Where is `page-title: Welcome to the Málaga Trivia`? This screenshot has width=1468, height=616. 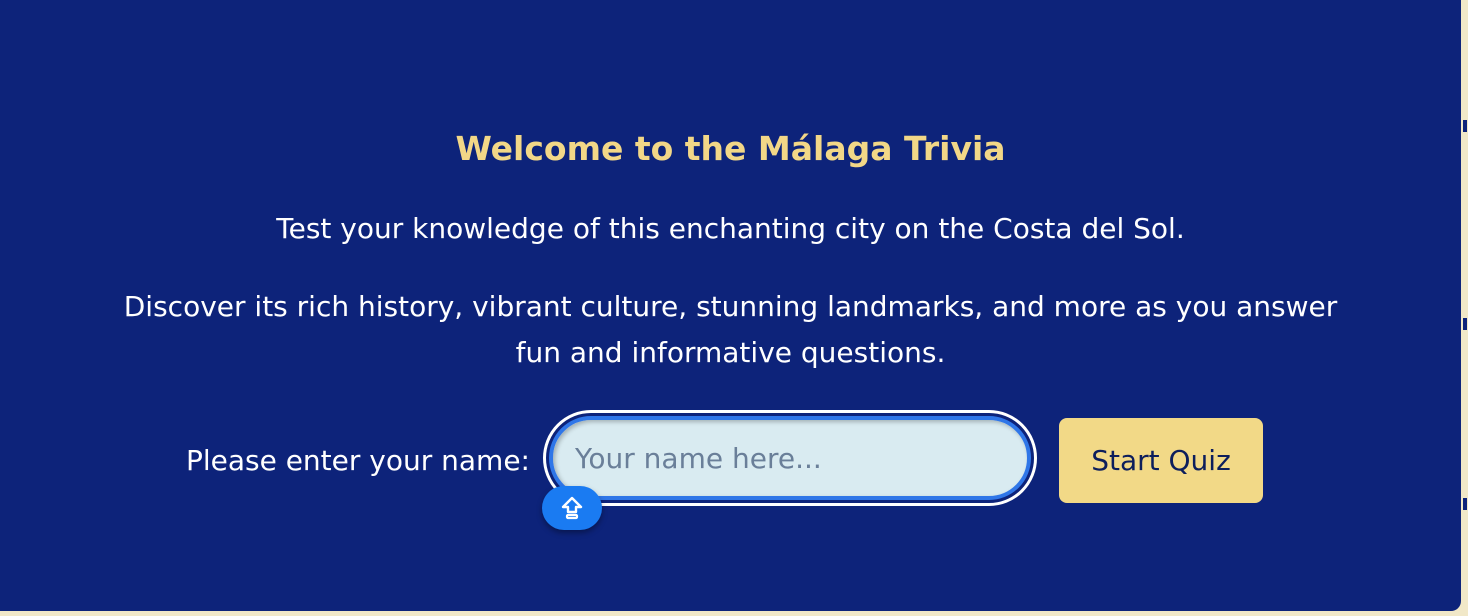 page-title: Welcome to the Málaga Trivia is located at coordinates (730, 148).